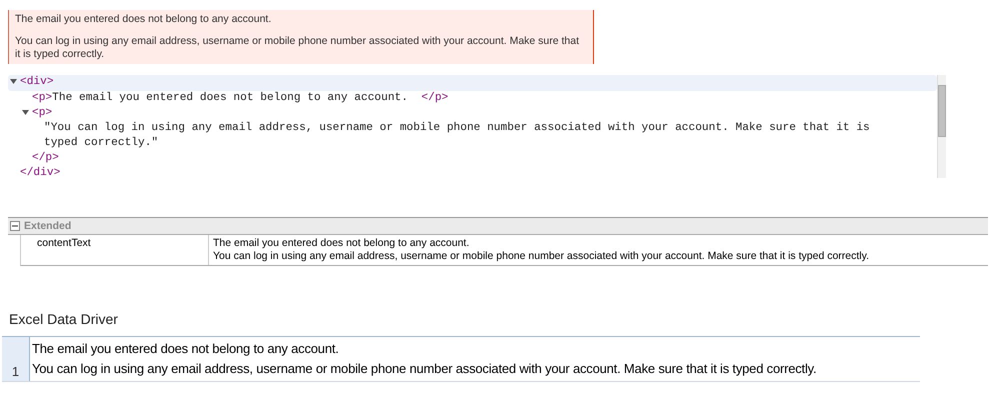  Describe the element at coordinates (16, 359) in the screenshot. I see `row-number: 1` at that location.